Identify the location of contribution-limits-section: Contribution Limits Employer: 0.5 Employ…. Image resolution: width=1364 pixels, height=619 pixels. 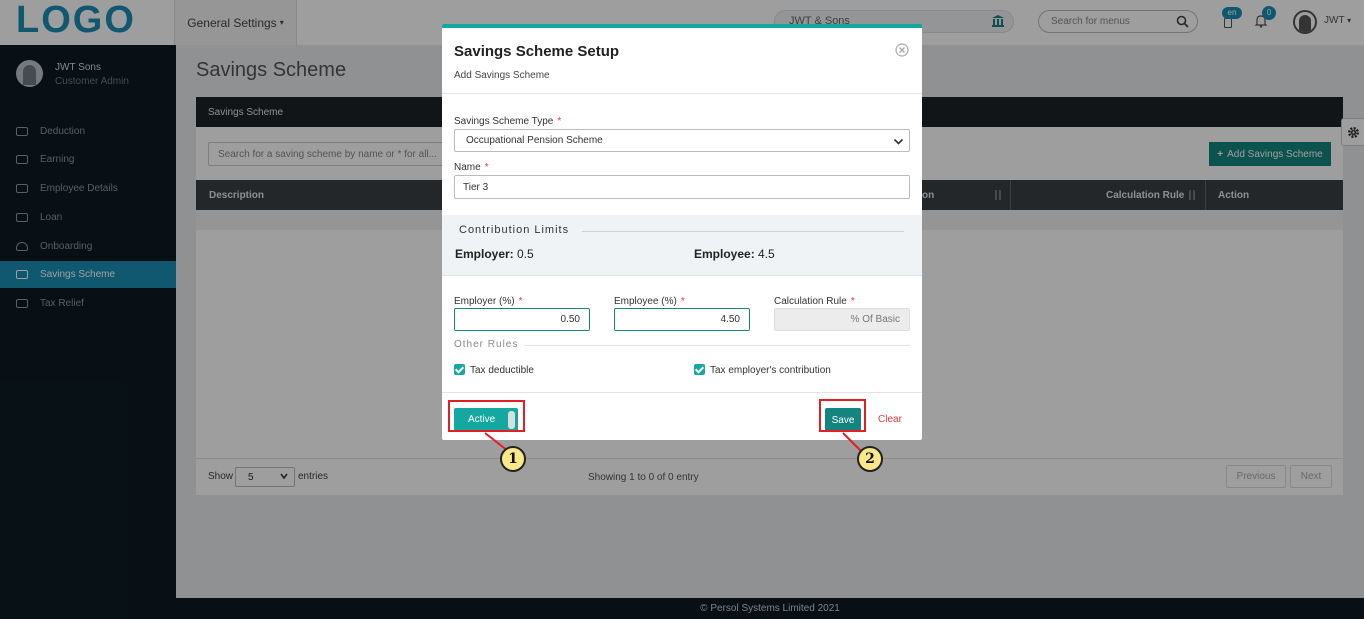
(682, 245).